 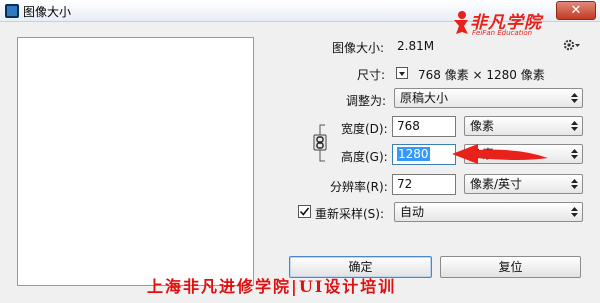 What do you see at coordinates (416, 46) in the screenshot?
I see `image-size-value: 2.81M` at bounding box center [416, 46].